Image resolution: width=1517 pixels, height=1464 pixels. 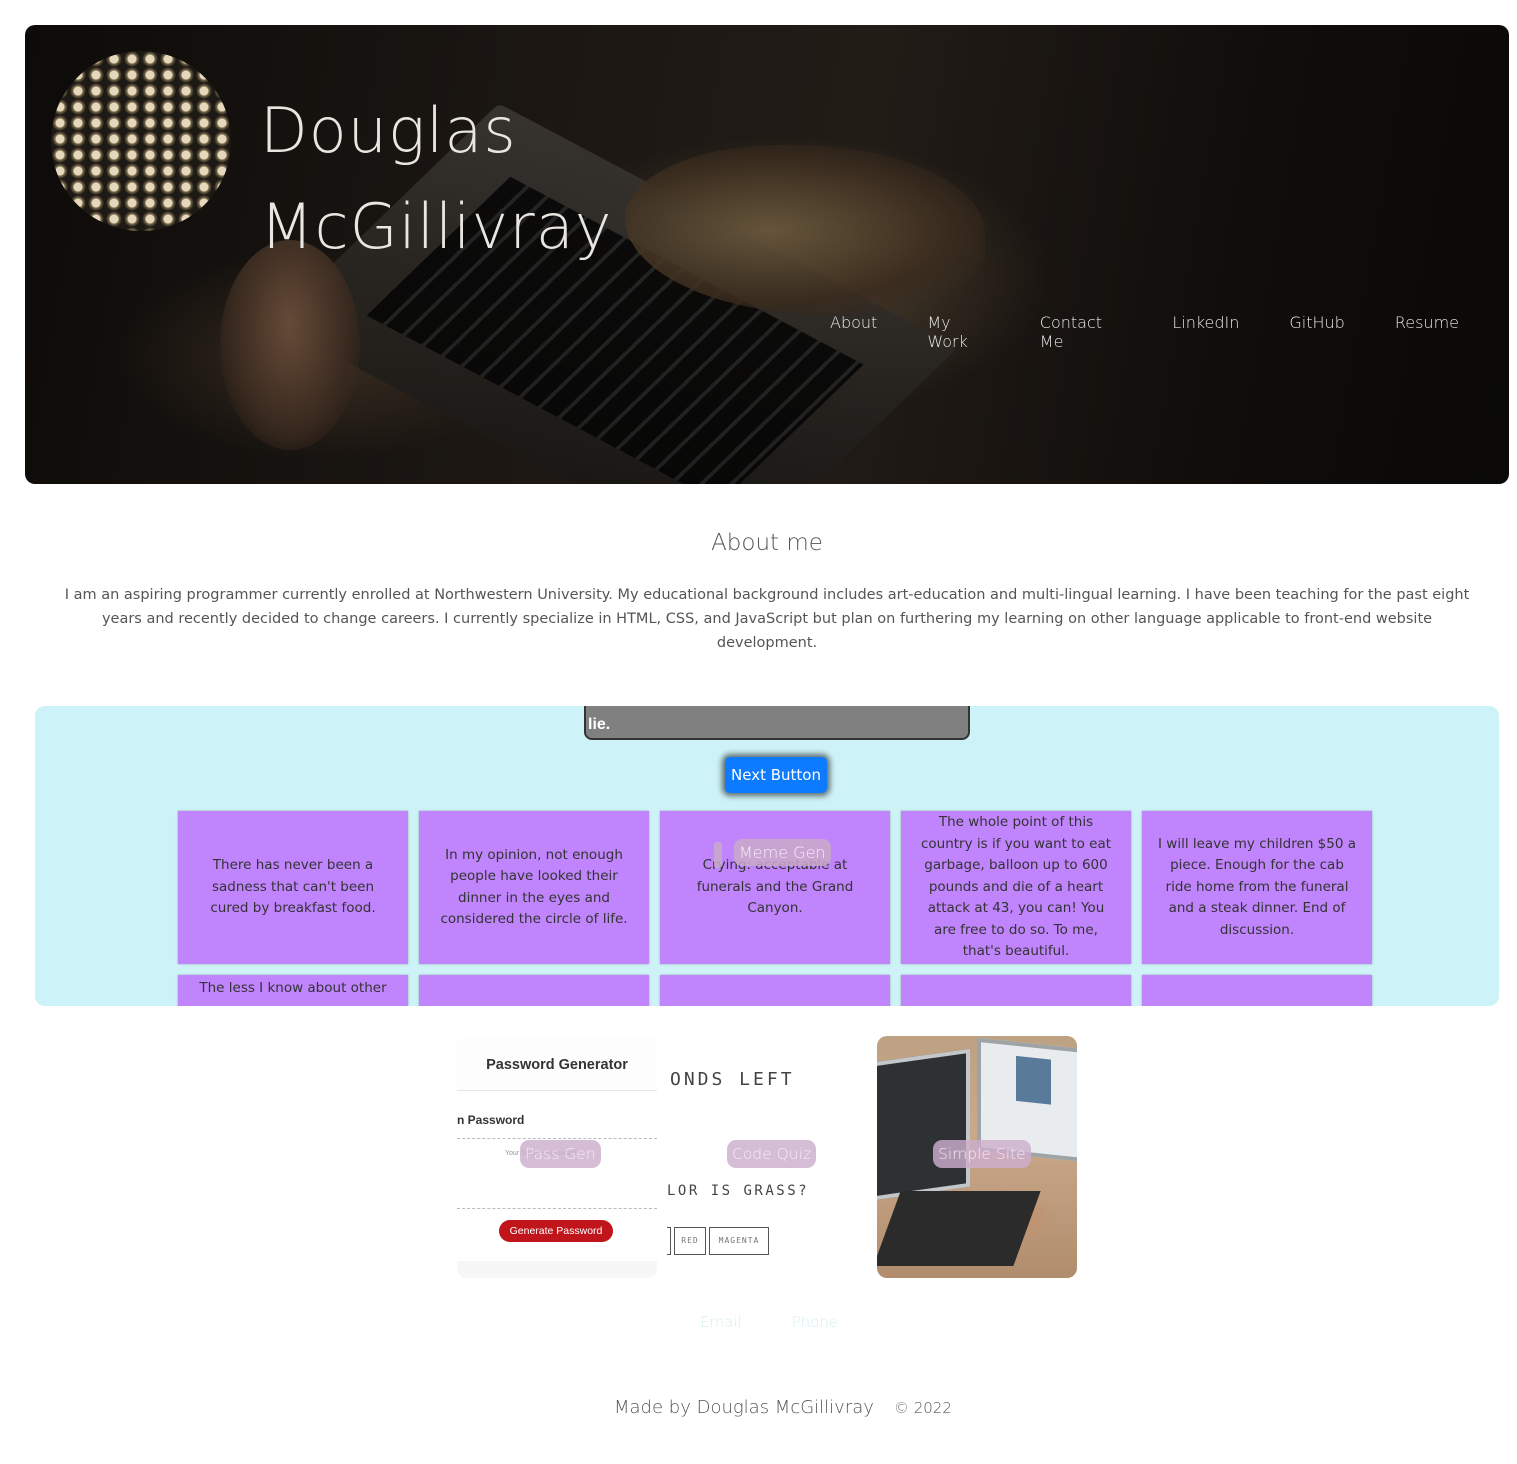 I want to click on name-first: Douglas, so click(x=388, y=130).